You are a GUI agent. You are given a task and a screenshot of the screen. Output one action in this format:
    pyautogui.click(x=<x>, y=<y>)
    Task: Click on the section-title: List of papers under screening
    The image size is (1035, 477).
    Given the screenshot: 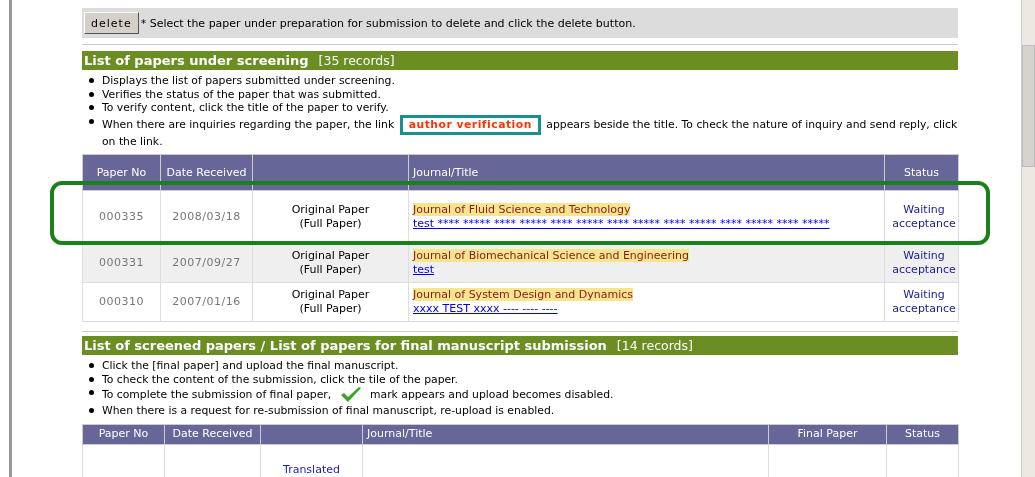 What is the action you would take?
    pyautogui.click(x=196, y=60)
    